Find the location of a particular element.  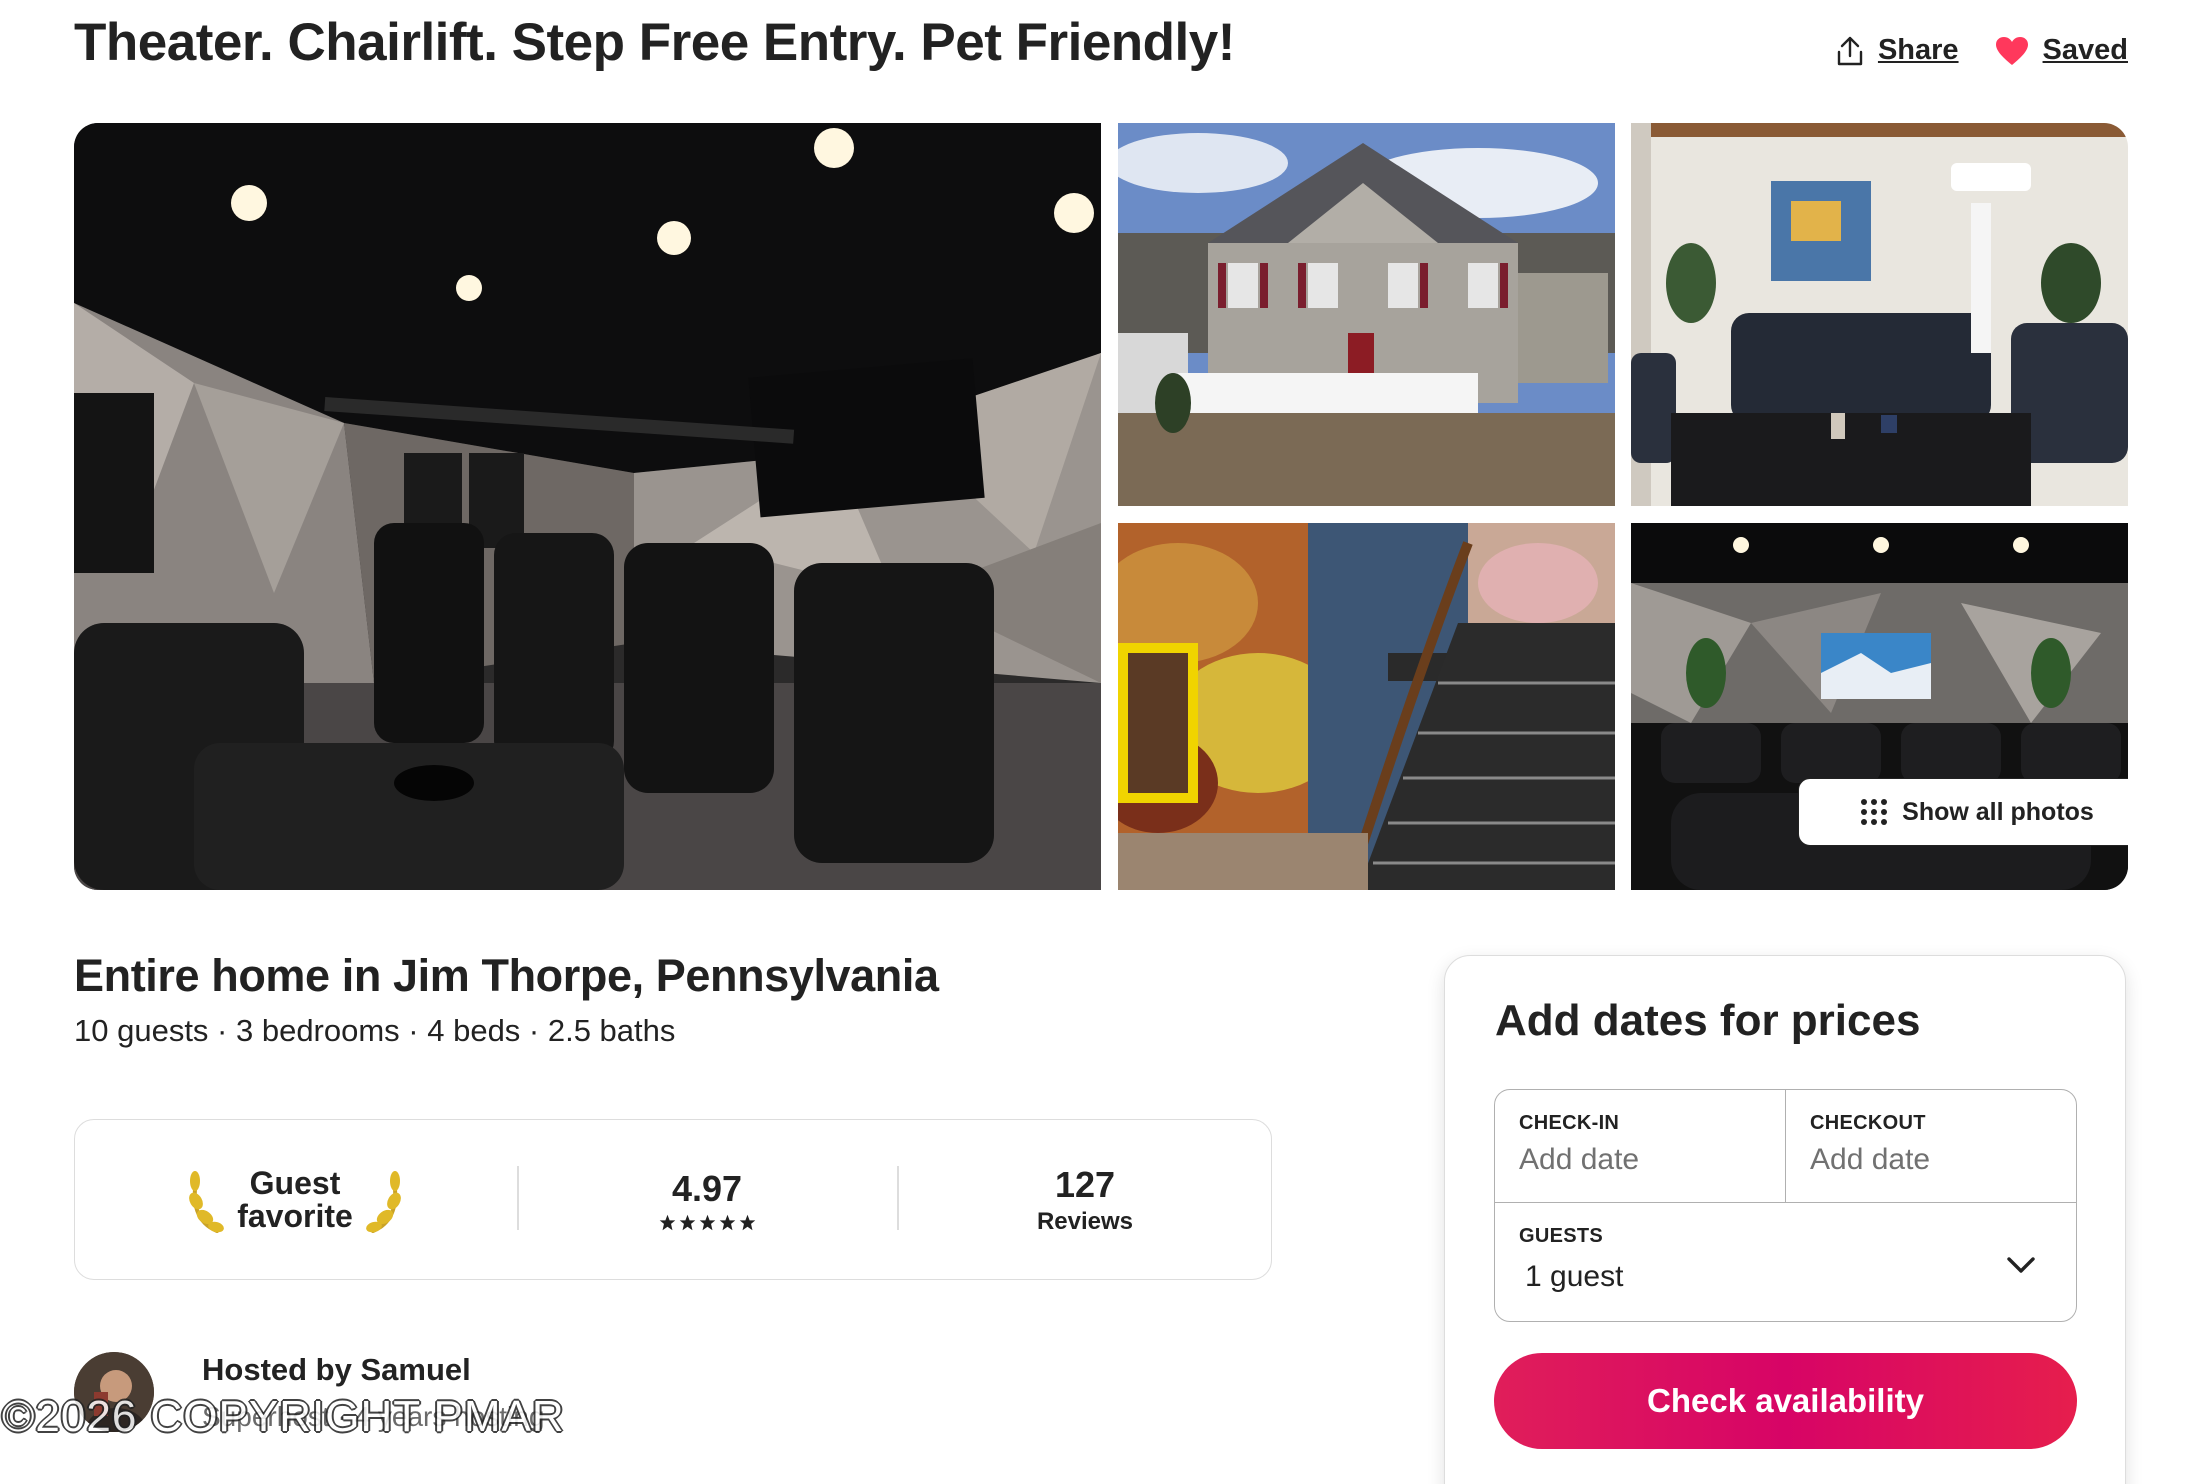

listing-actions: Share Saved is located at coordinates (1982, 50).